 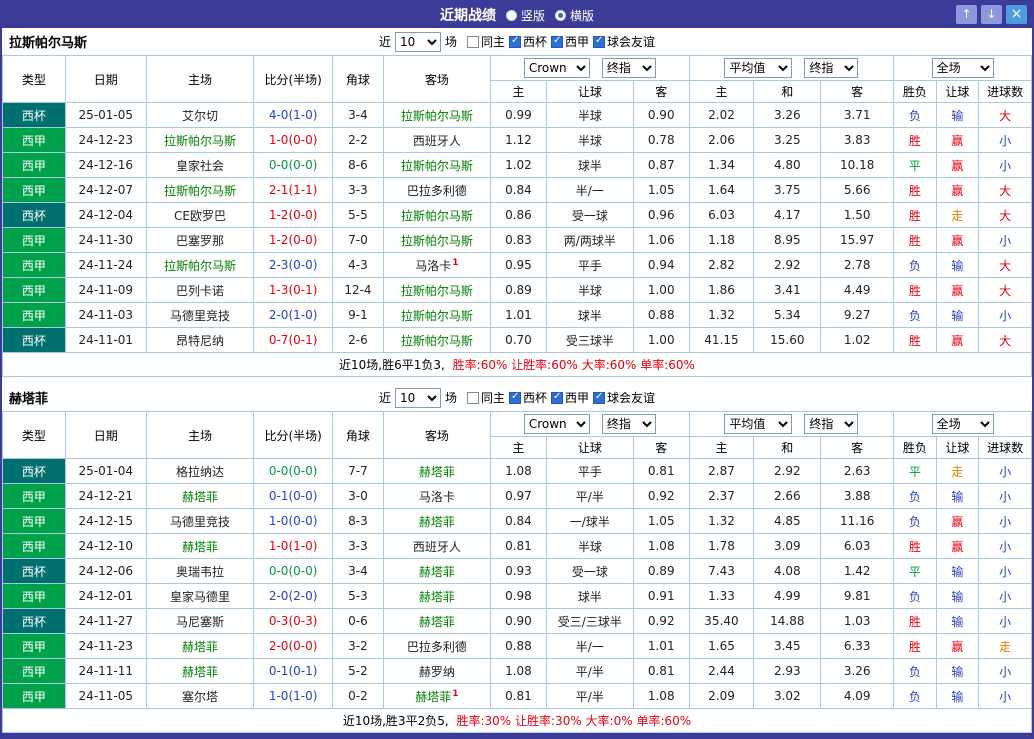 I want to click on subcol-handicap-line: 让球, so click(x=589, y=91).